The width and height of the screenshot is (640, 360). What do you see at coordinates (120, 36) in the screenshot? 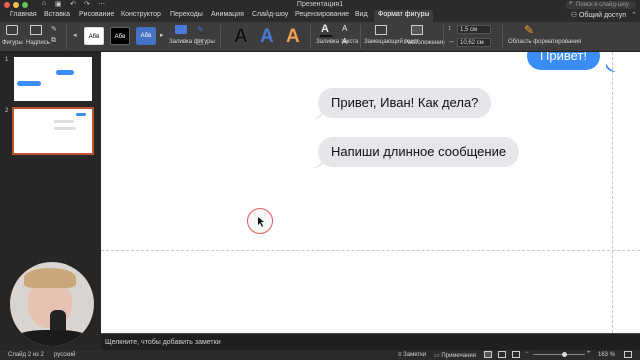
I see `shape-style-2: Абв` at bounding box center [120, 36].